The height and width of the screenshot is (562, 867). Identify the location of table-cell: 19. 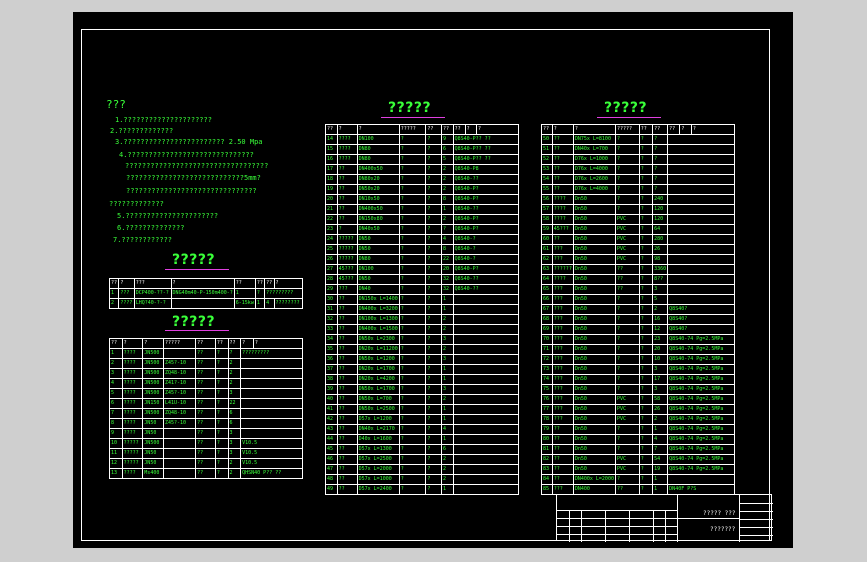
(331, 189).